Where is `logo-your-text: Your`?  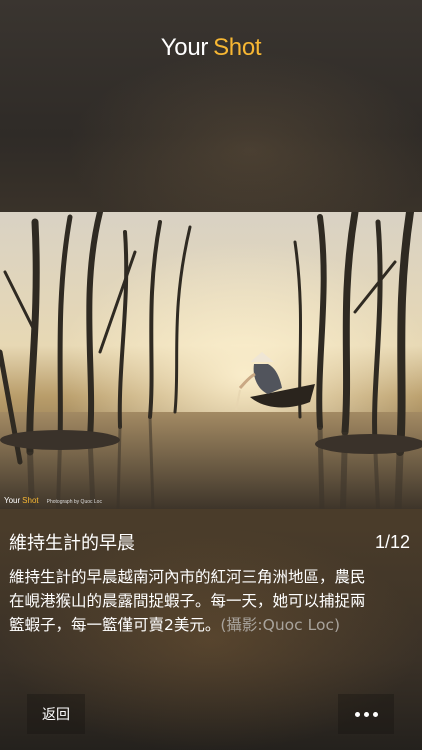 logo-your-text: Your is located at coordinates (184, 47).